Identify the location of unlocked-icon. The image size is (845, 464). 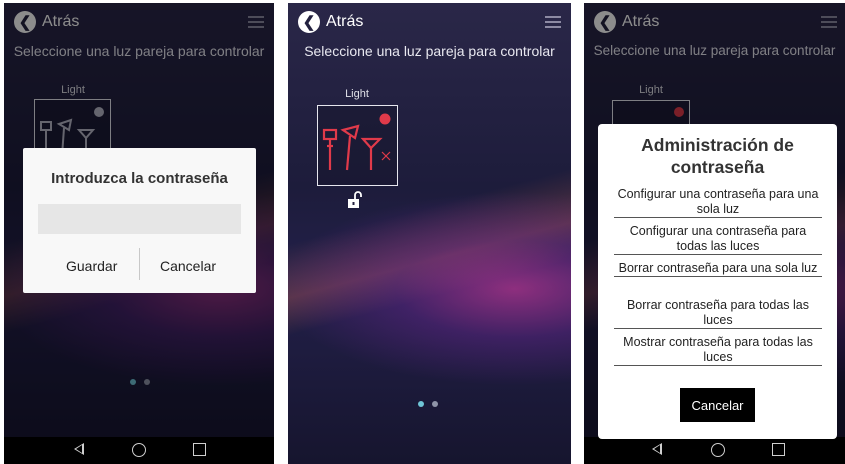
(355, 200).